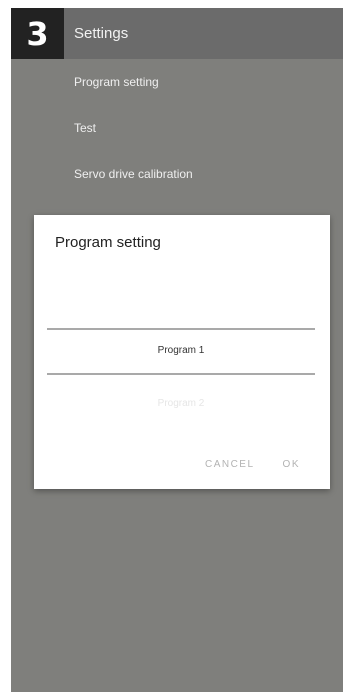 This screenshot has width=343, height=692. What do you see at coordinates (291, 464) in the screenshot?
I see `ok-button: OK` at bounding box center [291, 464].